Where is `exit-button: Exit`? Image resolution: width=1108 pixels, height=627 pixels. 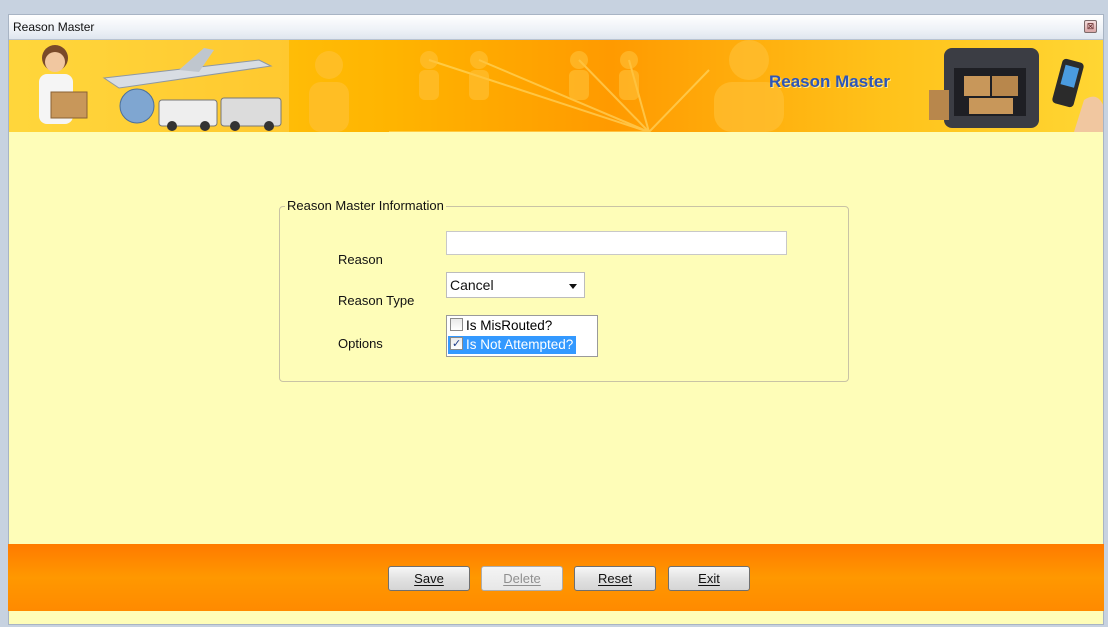
exit-button: Exit is located at coordinates (709, 578).